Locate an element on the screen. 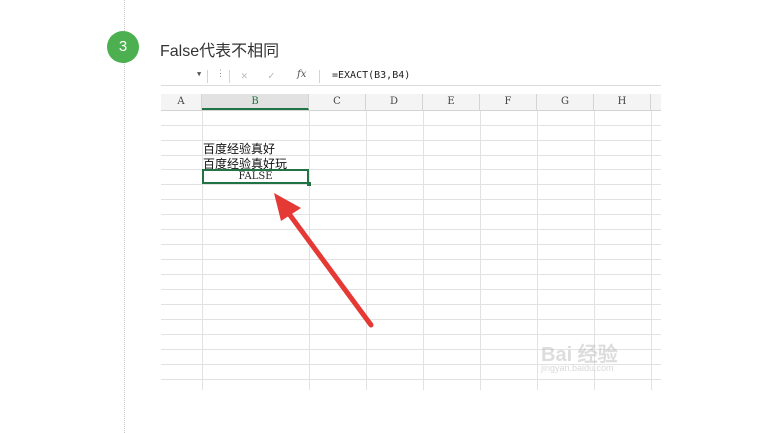 The width and height of the screenshot is (780, 433). red-arrow-annotation is located at coordinates (324, 260).